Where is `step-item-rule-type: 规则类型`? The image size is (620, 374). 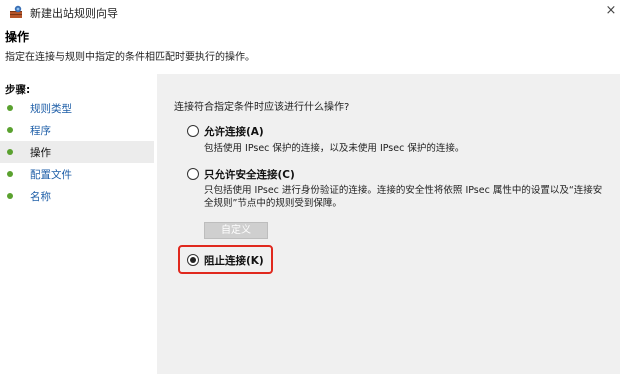
step-item-rule-type: 规则类型 is located at coordinates (77, 108).